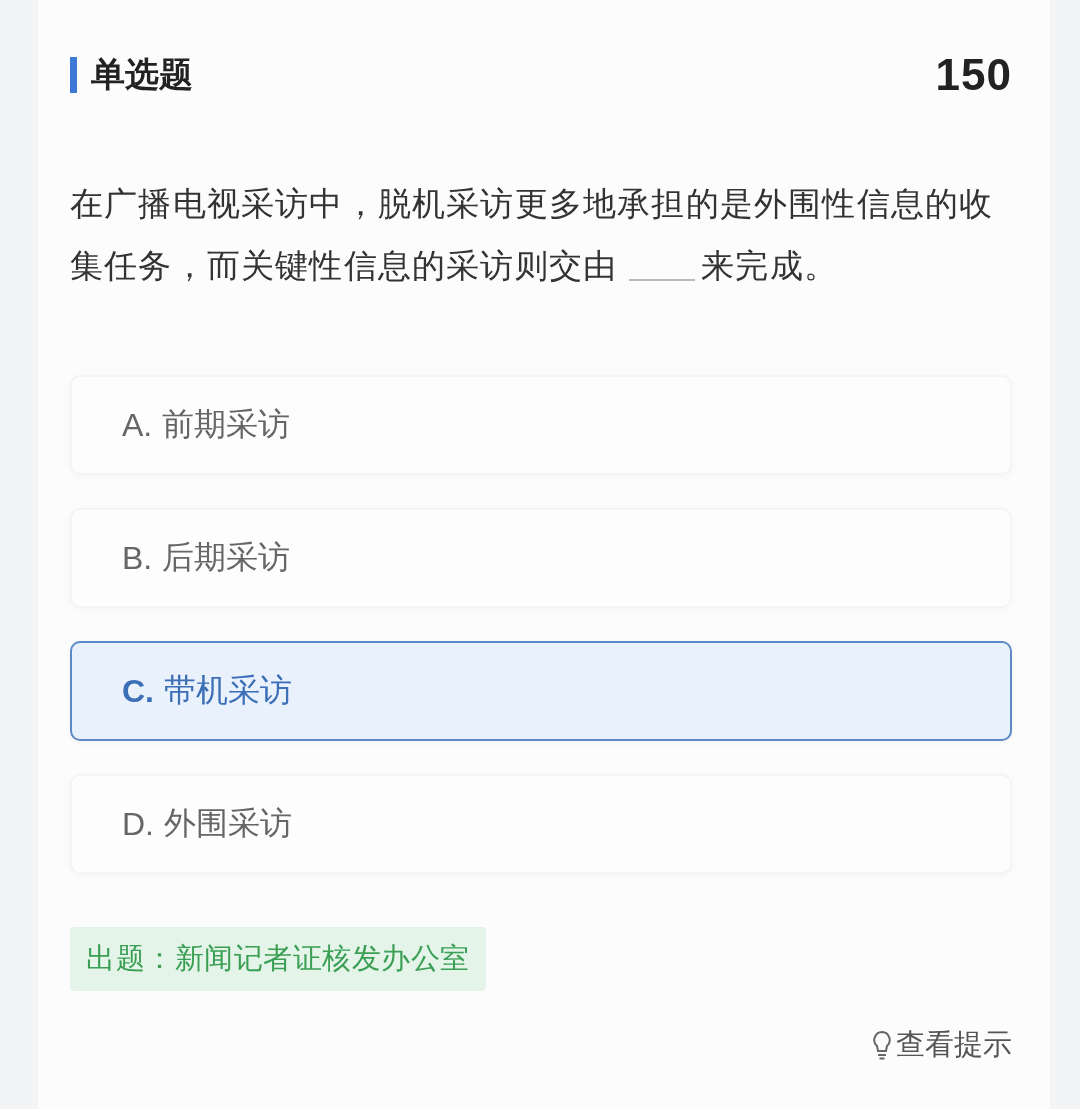 This screenshot has width=1080, height=1109. I want to click on question-text: 在广播电视采访中，脱机采访更多地承担的是外围性信息的收集任务，而关键性信息的采访则交由 来完成。, so click(532, 235).